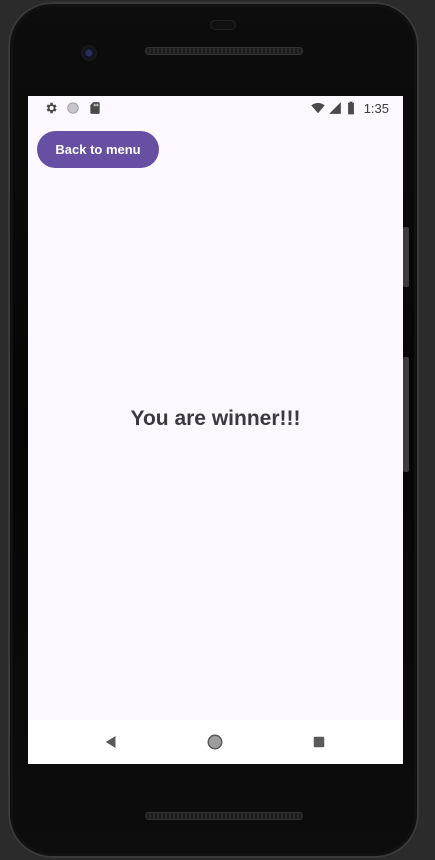 This screenshot has width=435, height=860. Describe the element at coordinates (406, 414) in the screenshot. I see `volume-button` at that location.